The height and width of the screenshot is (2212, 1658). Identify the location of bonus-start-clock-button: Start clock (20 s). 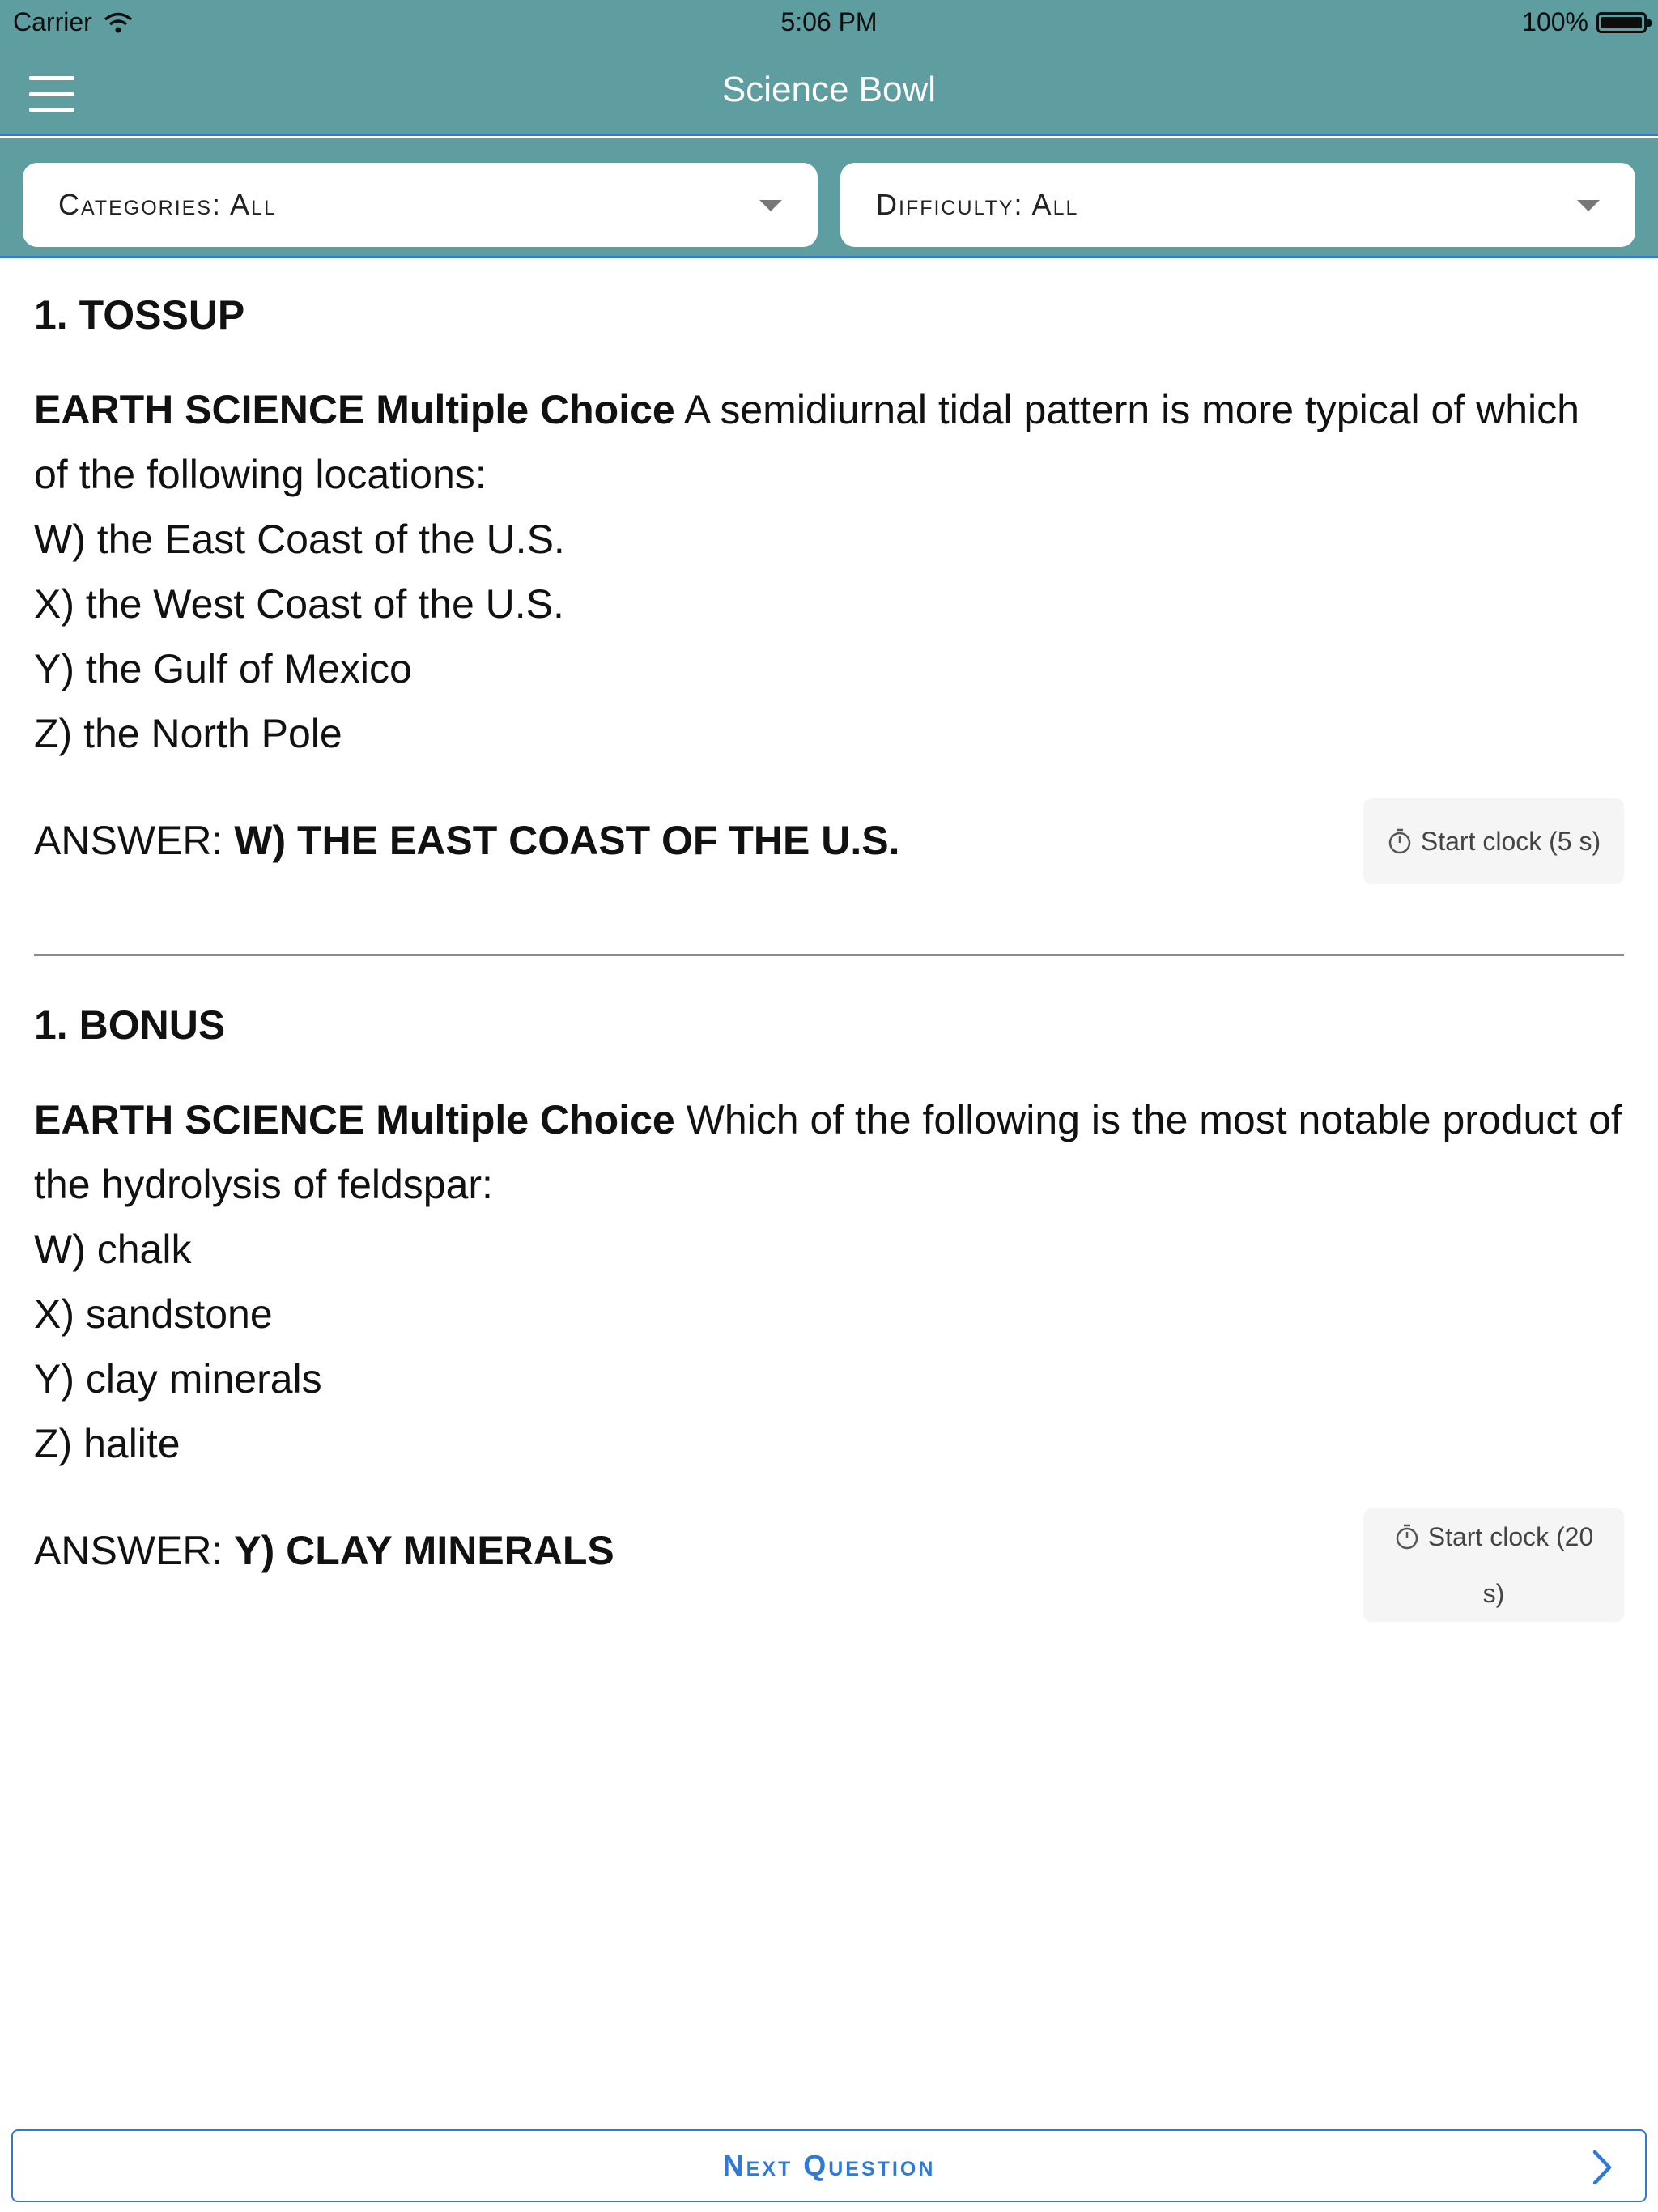
(1493, 1565).